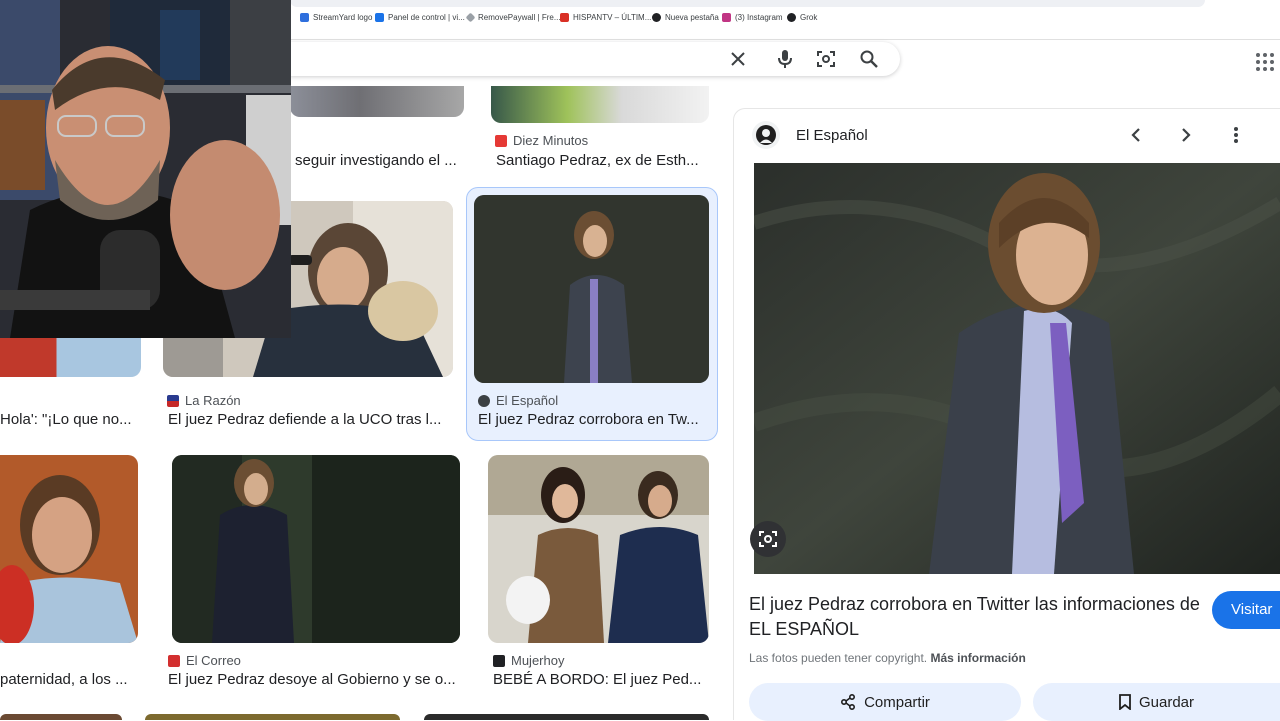 The image size is (1280, 721). Describe the element at coordinates (685, 17) in the screenshot. I see `bookmark-nueva-pestana: Nueva pestaña` at that location.